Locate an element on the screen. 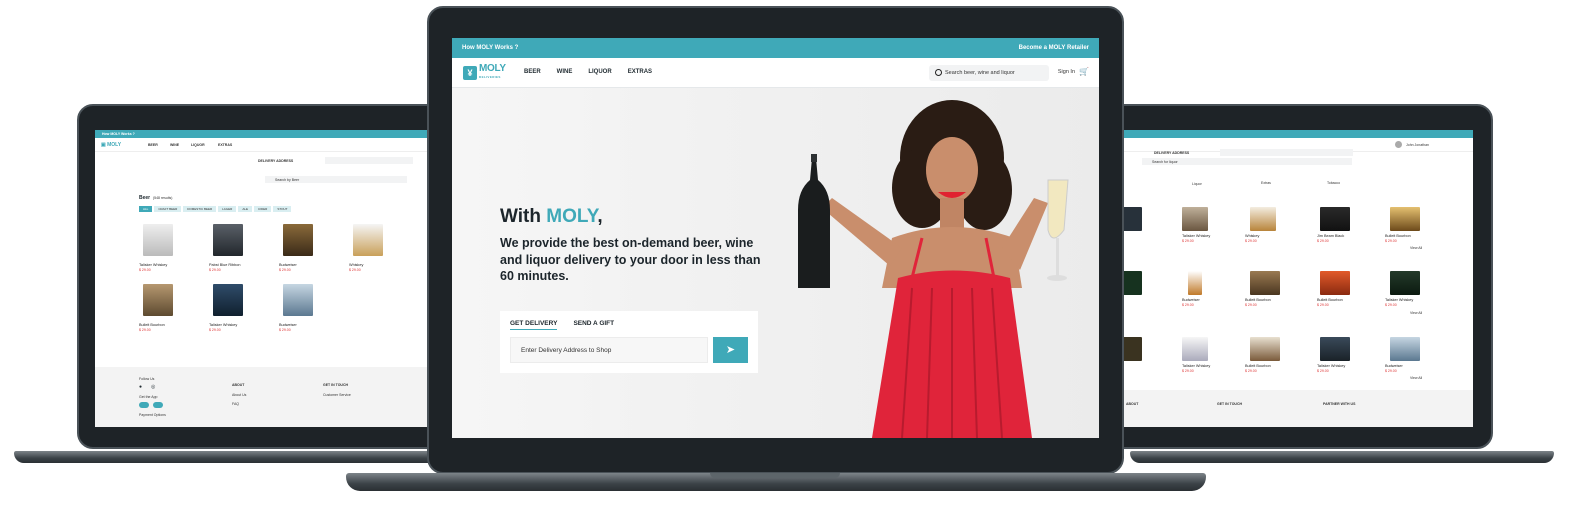  delivery-tabs: GET DELIVERY SEND A GIFT is located at coordinates (562, 325).